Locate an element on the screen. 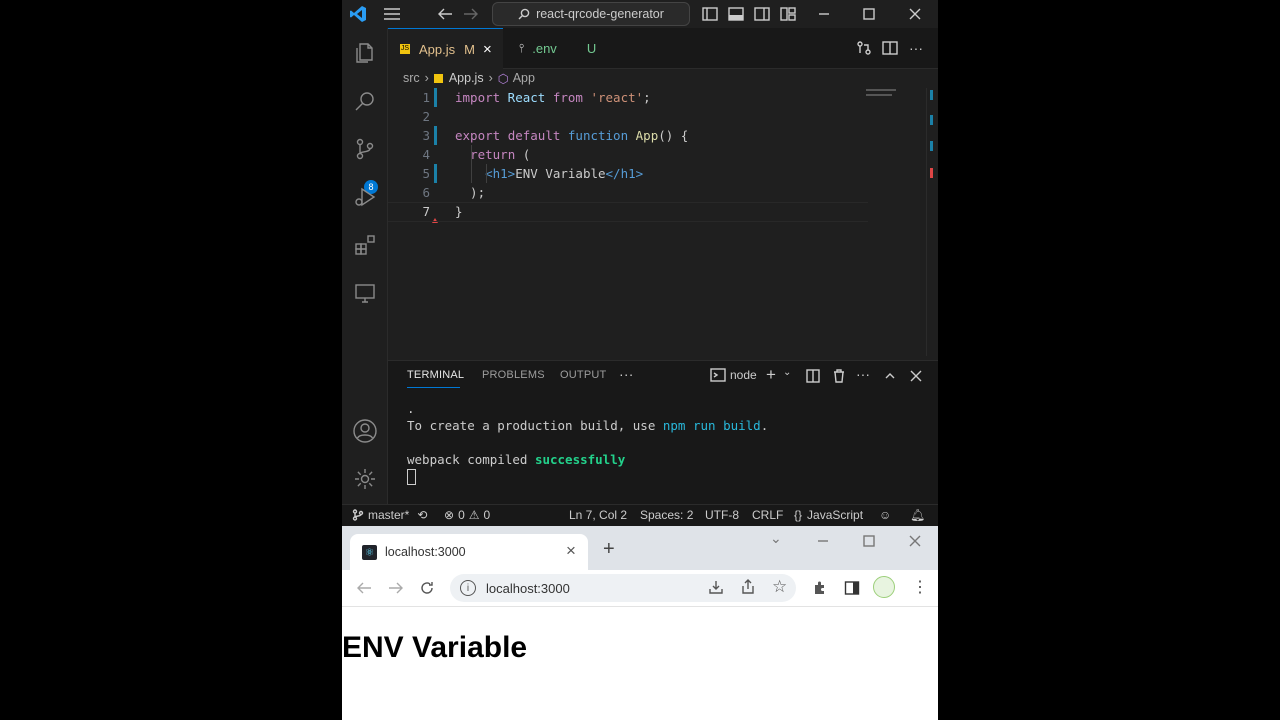 The height and width of the screenshot is (720, 1280). new-tab-icon: + is located at coordinates (609, 549).